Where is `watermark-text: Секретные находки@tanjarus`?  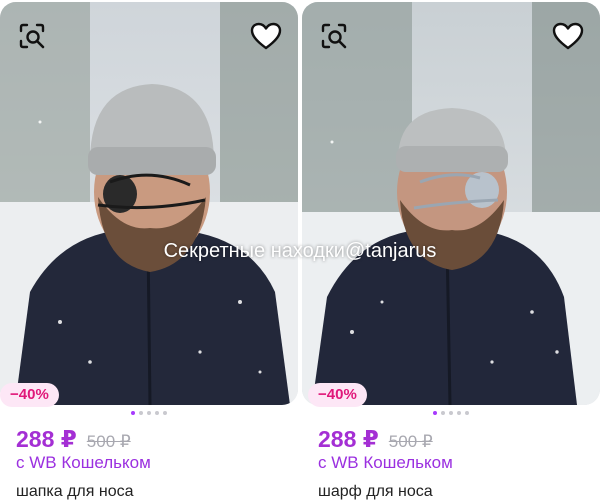 watermark-text: Секретные находки@tanjarus is located at coordinates (300, 251).